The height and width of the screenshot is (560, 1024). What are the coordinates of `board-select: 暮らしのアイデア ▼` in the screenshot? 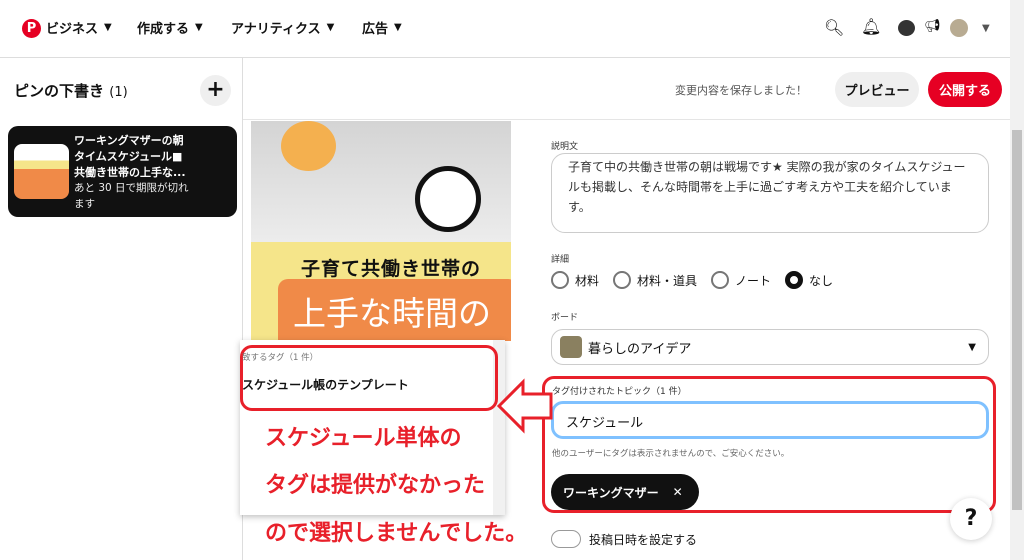 It's located at (770, 347).